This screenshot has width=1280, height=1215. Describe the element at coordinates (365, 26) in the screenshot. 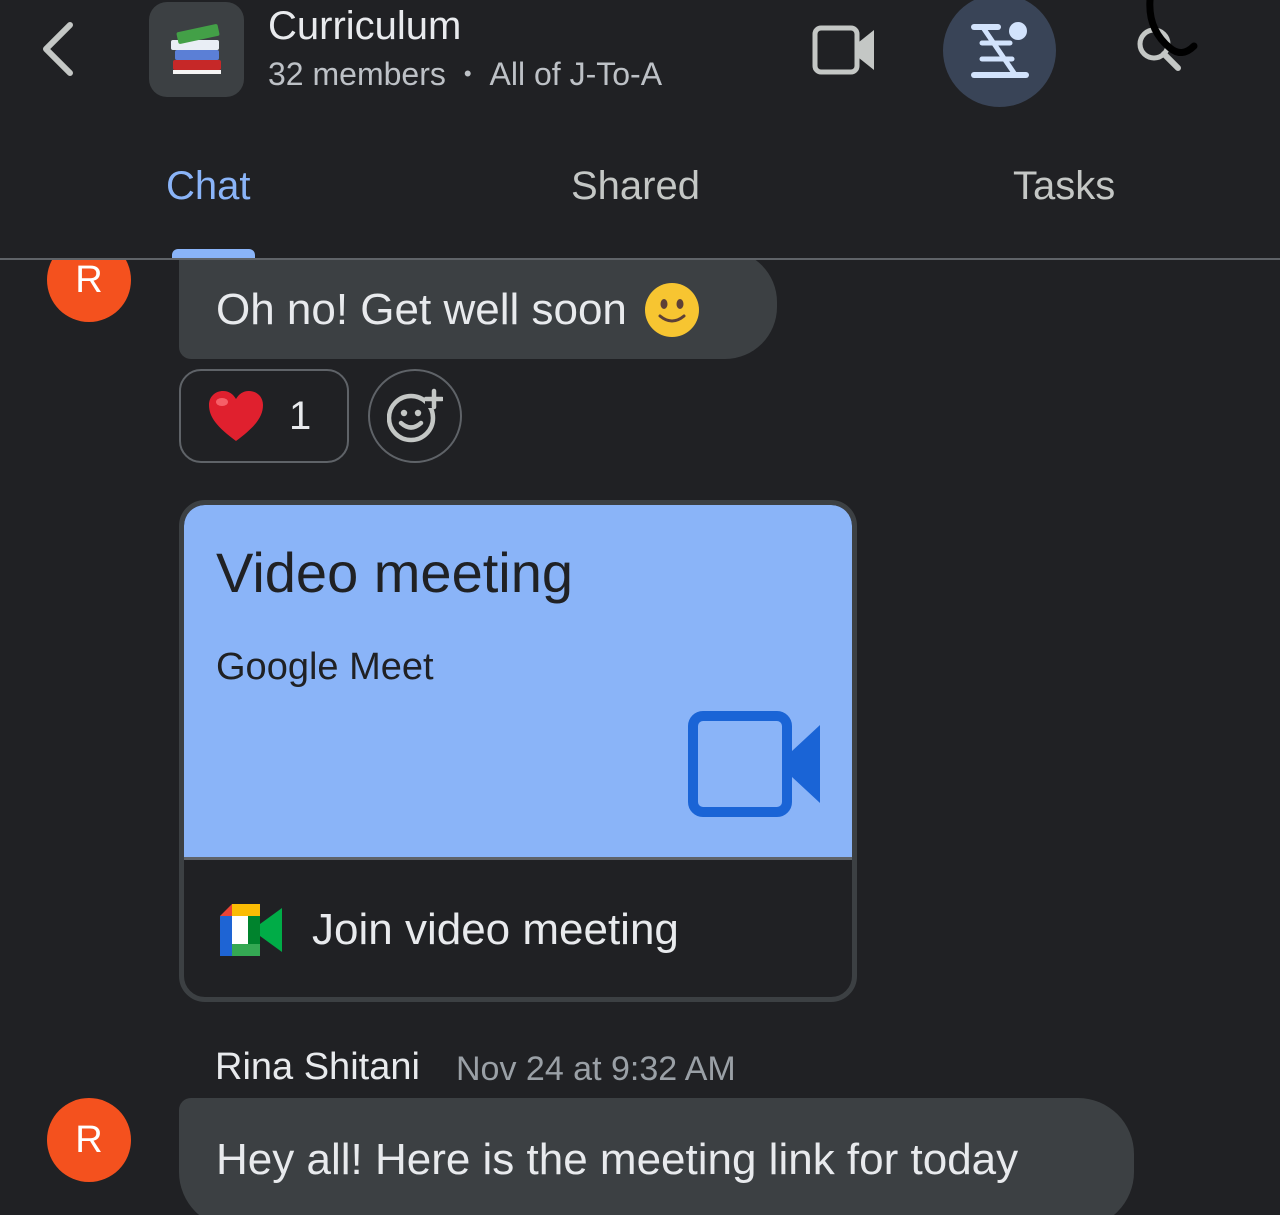

I see `space-title: Curriculum` at that location.